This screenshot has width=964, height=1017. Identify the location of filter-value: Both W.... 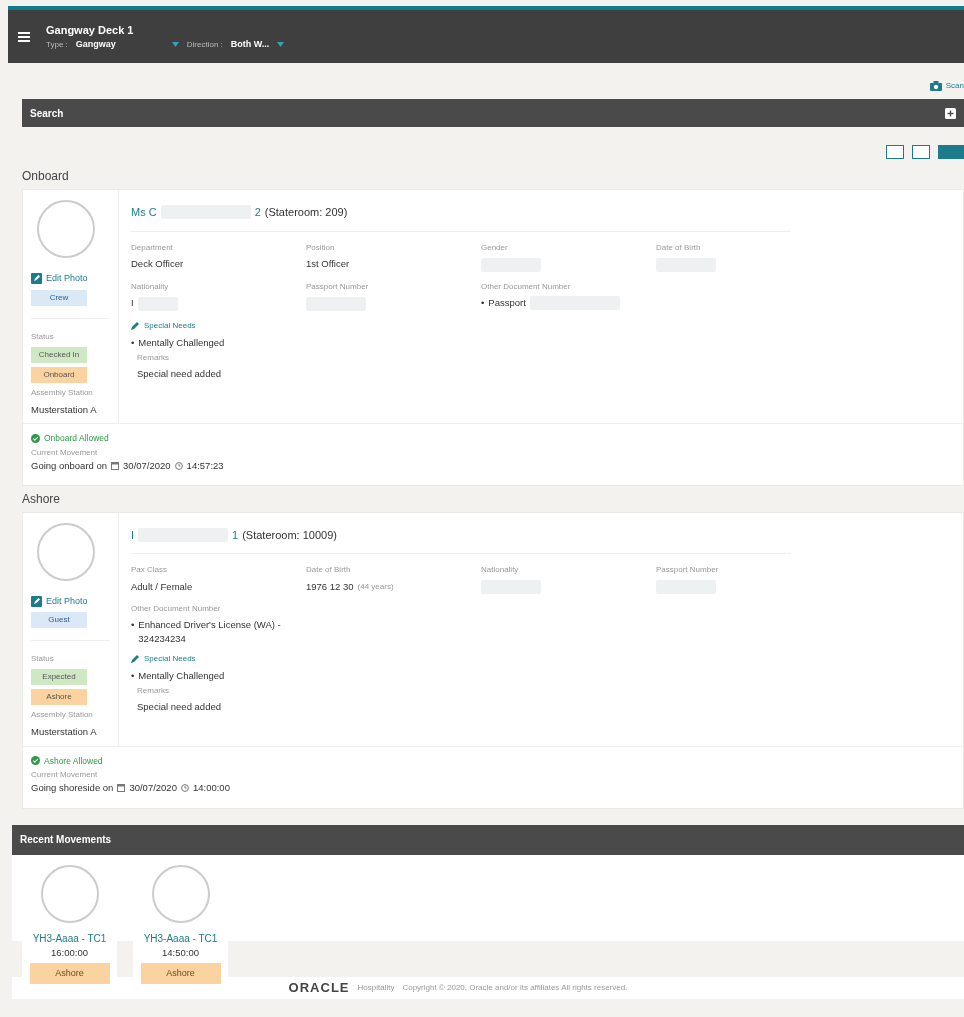
(250, 45).